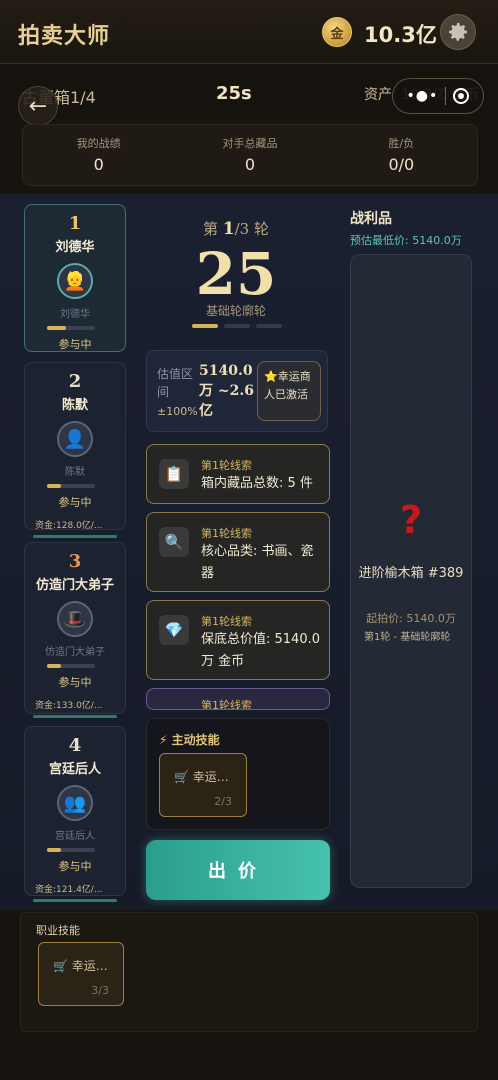 The height and width of the screenshot is (1080, 498). I want to click on active-skill-panel: ⚡ 主动技能 🛒 幸运… 2/3, so click(238, 774).